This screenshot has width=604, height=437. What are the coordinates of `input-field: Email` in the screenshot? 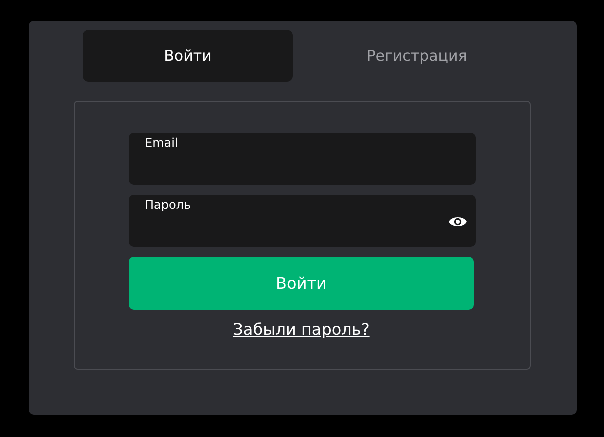 It's located at (302, 159).